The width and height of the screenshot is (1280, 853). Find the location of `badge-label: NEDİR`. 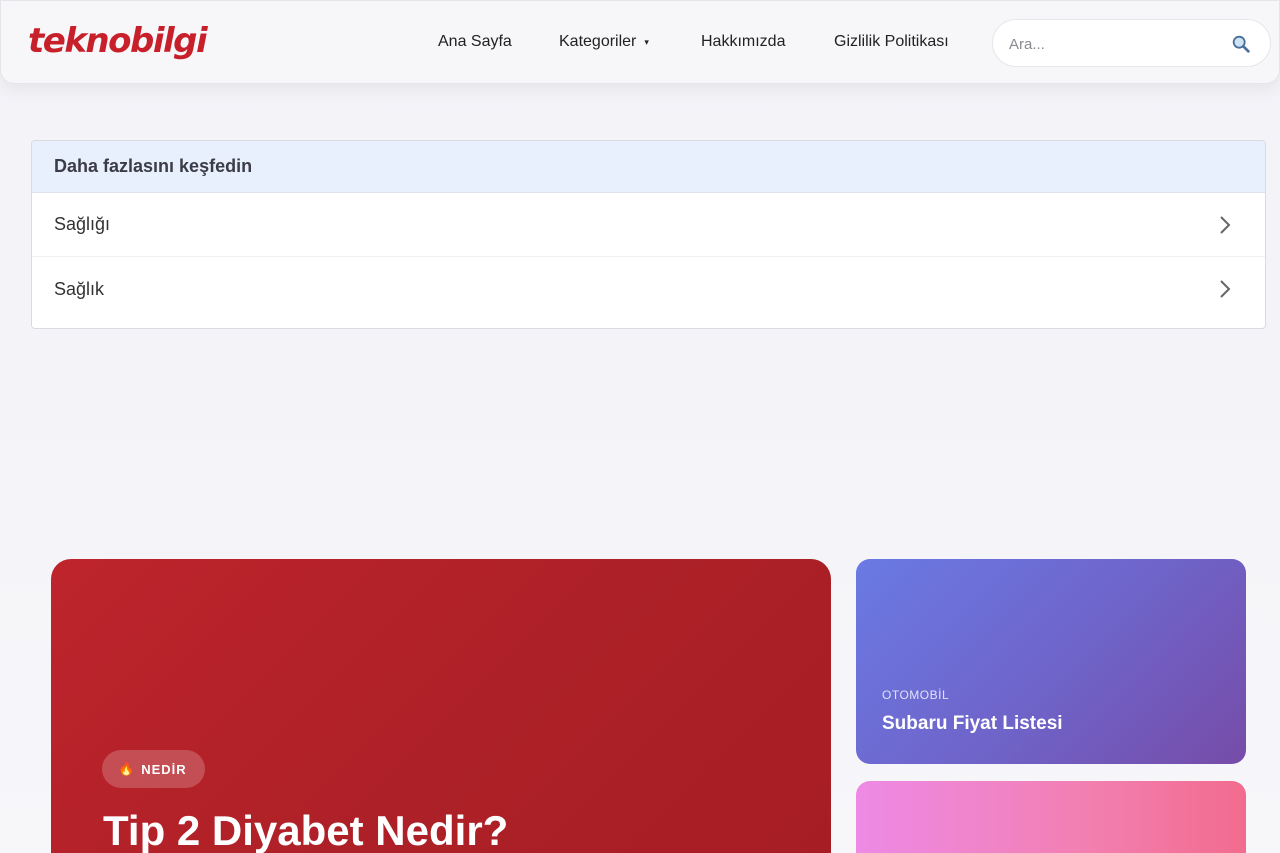

badge-label: NEDİR is located at coordinates (164, 769).